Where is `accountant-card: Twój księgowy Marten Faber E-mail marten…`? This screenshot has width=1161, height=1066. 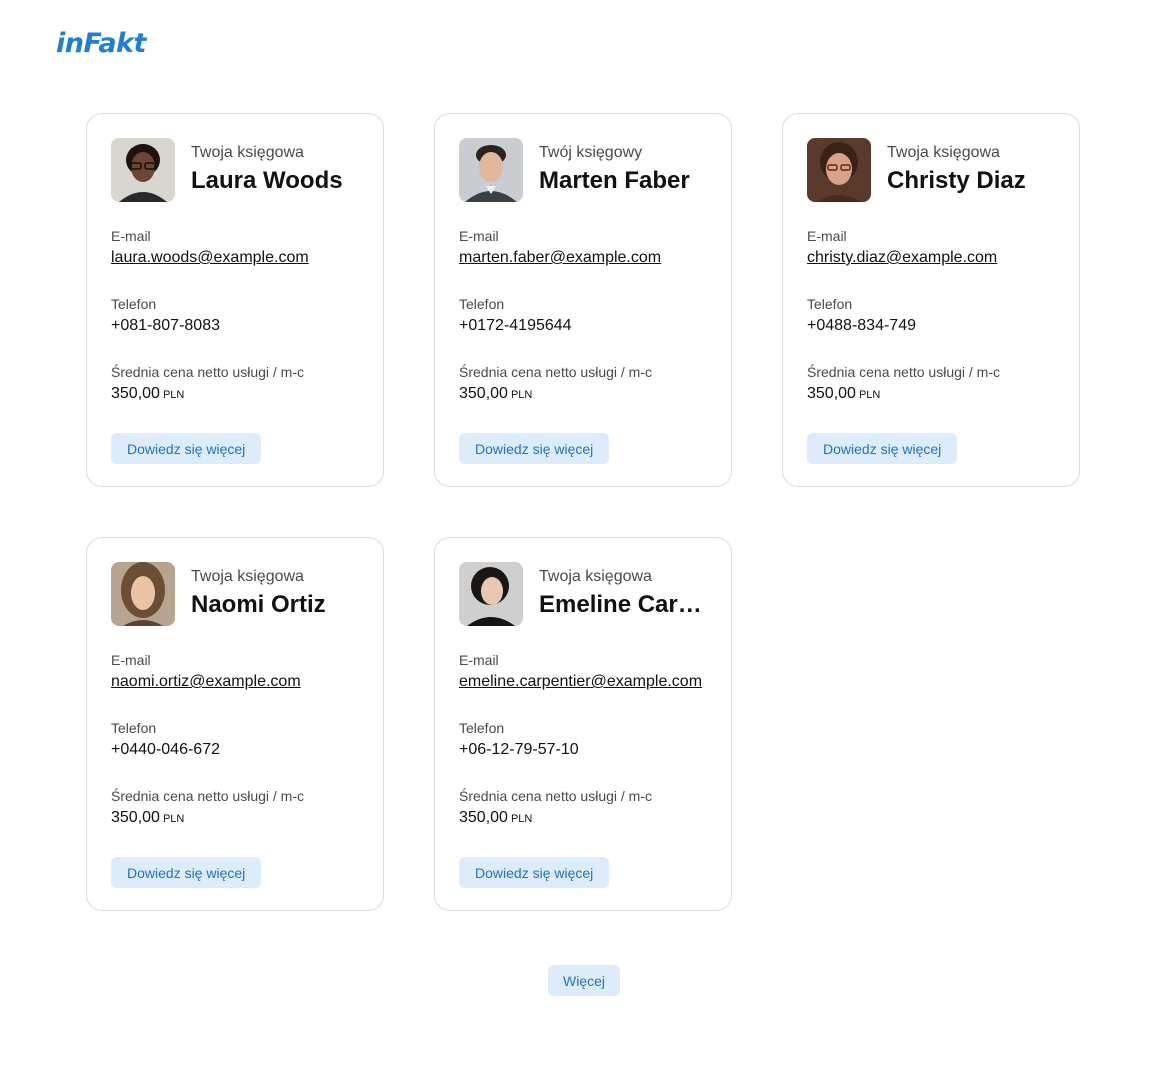
accountant-card: Twój księgowy Marten Faber E-mail marten… is located at coordinates (583, 300).